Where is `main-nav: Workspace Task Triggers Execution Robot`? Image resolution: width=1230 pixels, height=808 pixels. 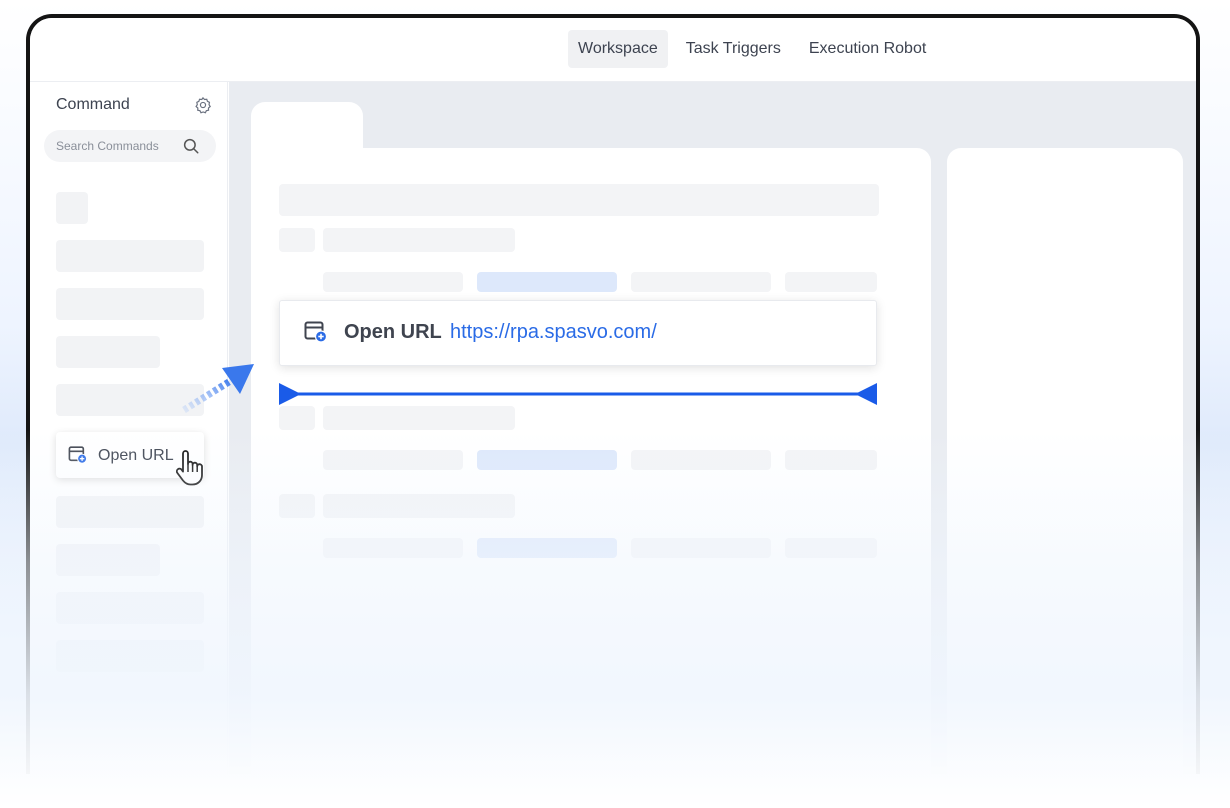
main-nav: Workspace Task Triggers Execution Robot is located at coordinates (752, 49).